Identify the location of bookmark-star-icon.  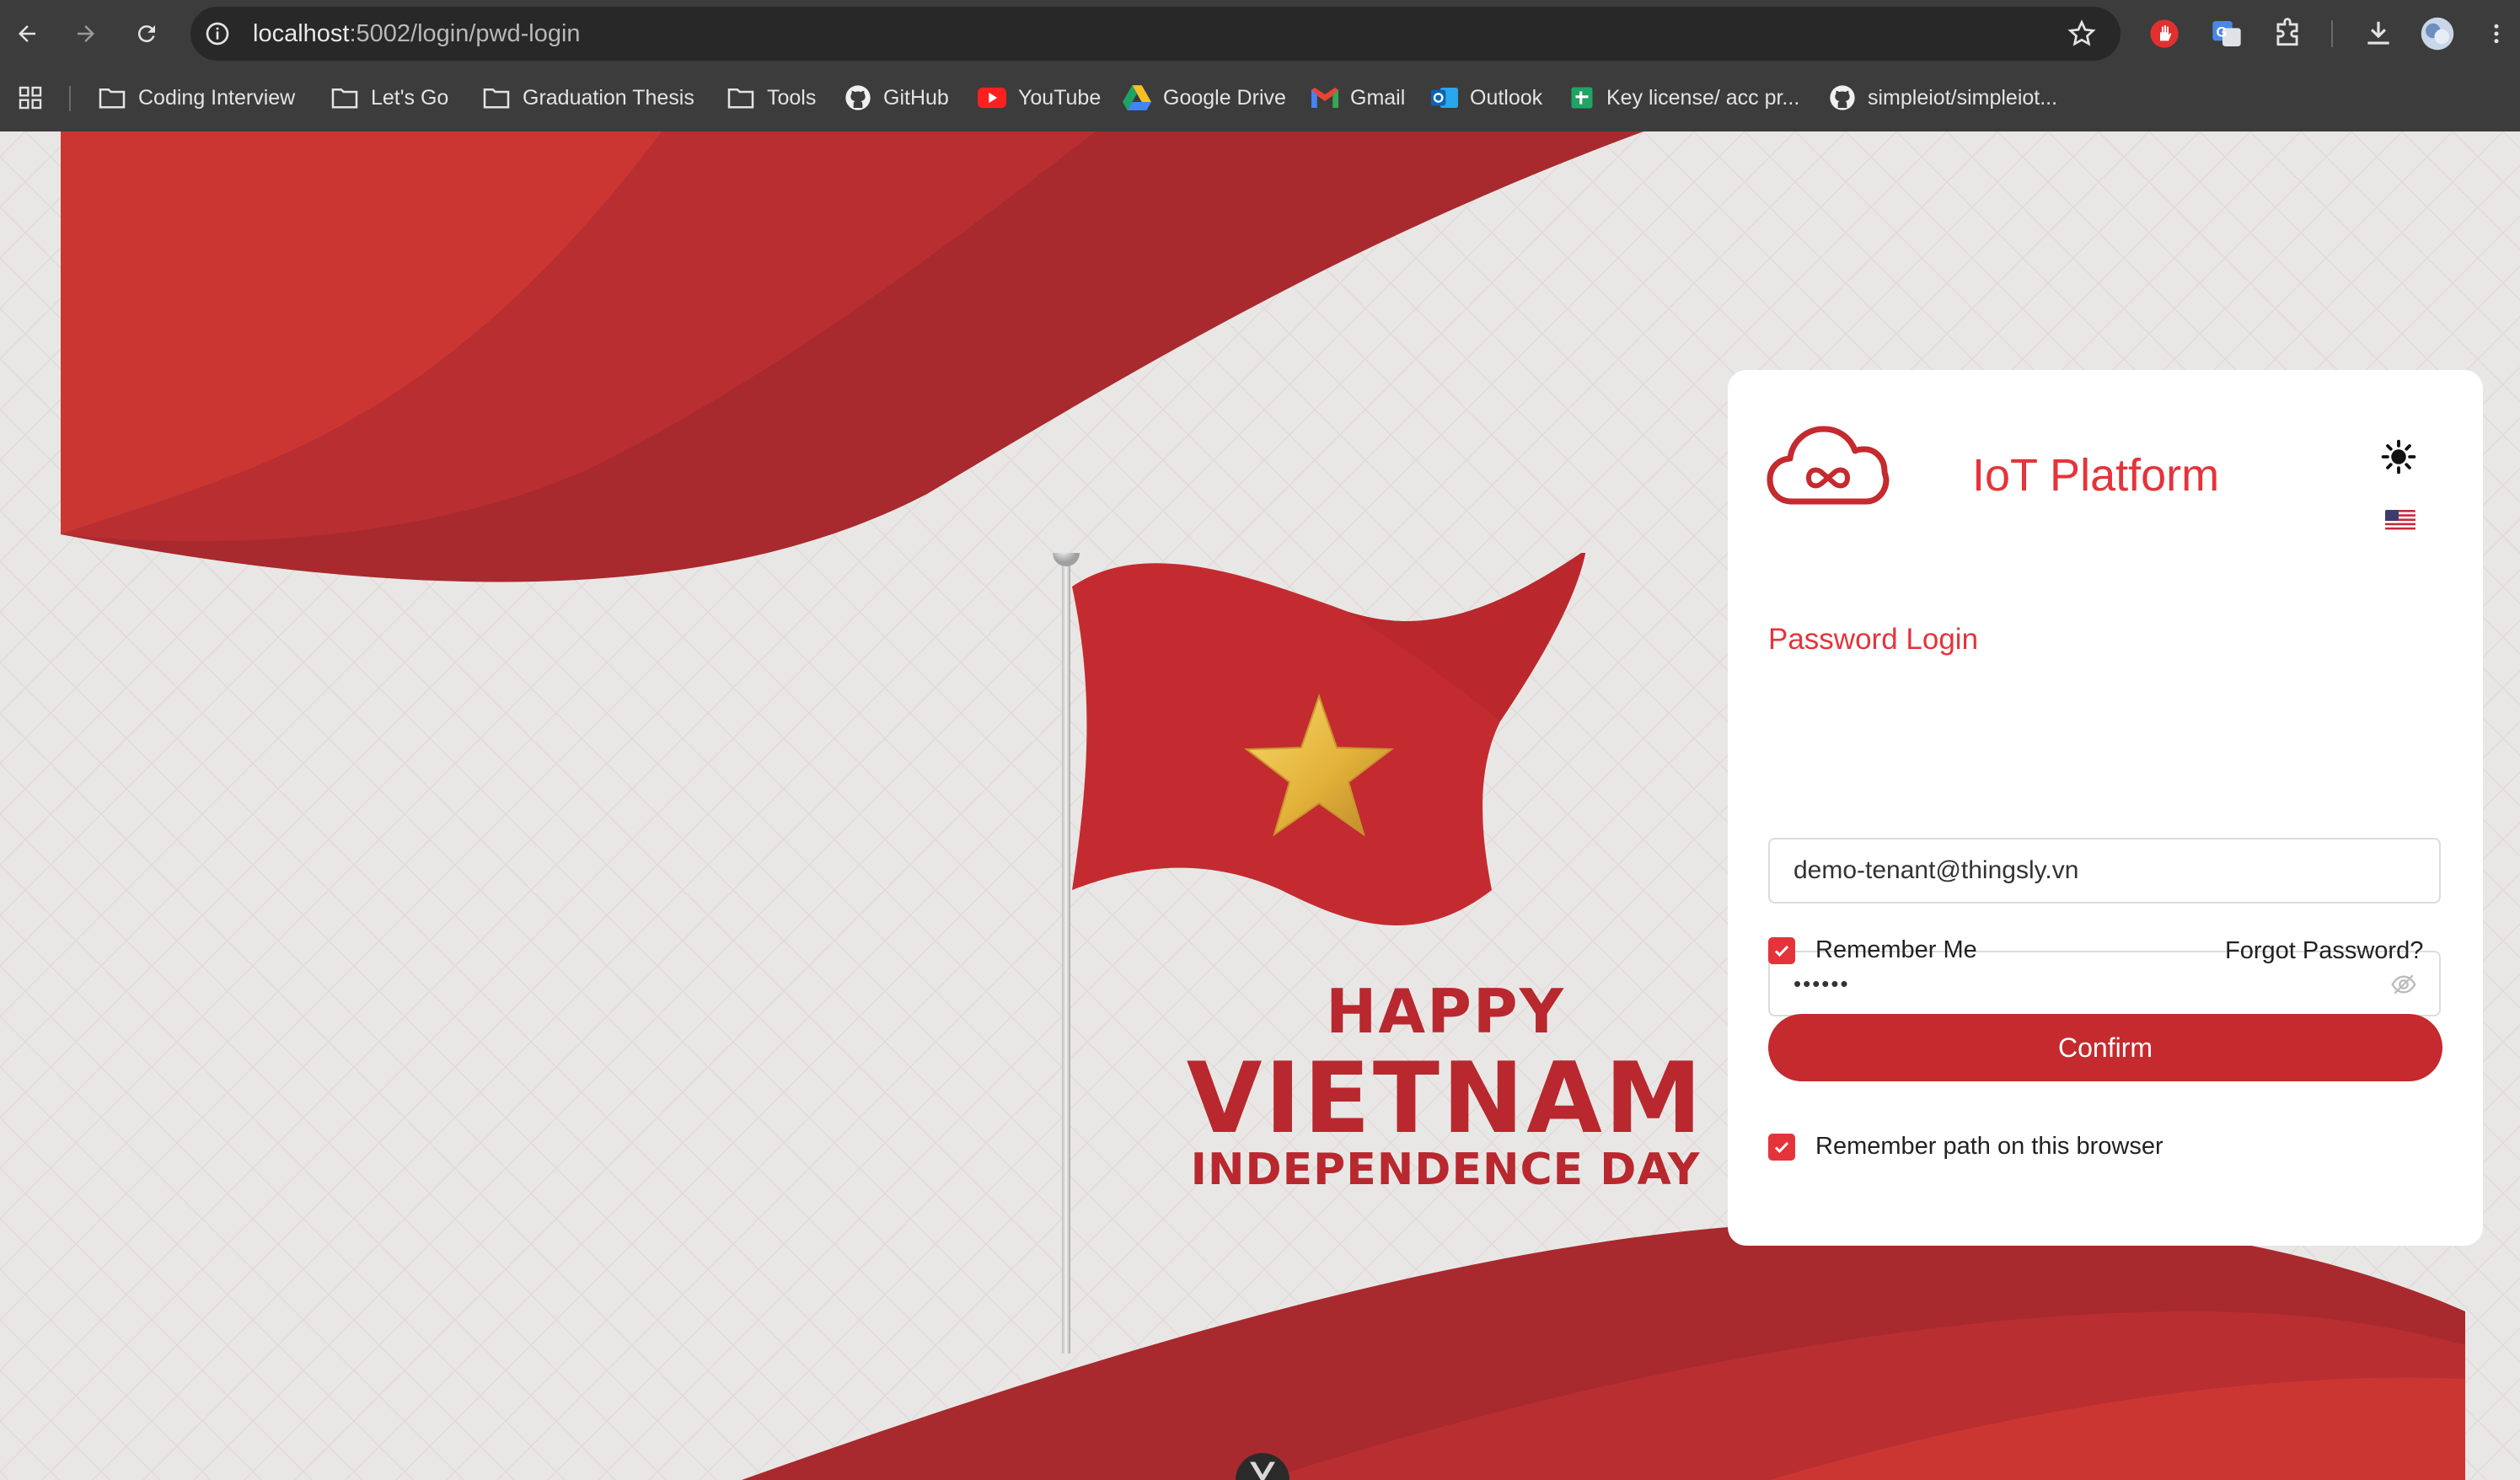
(2082, 34).